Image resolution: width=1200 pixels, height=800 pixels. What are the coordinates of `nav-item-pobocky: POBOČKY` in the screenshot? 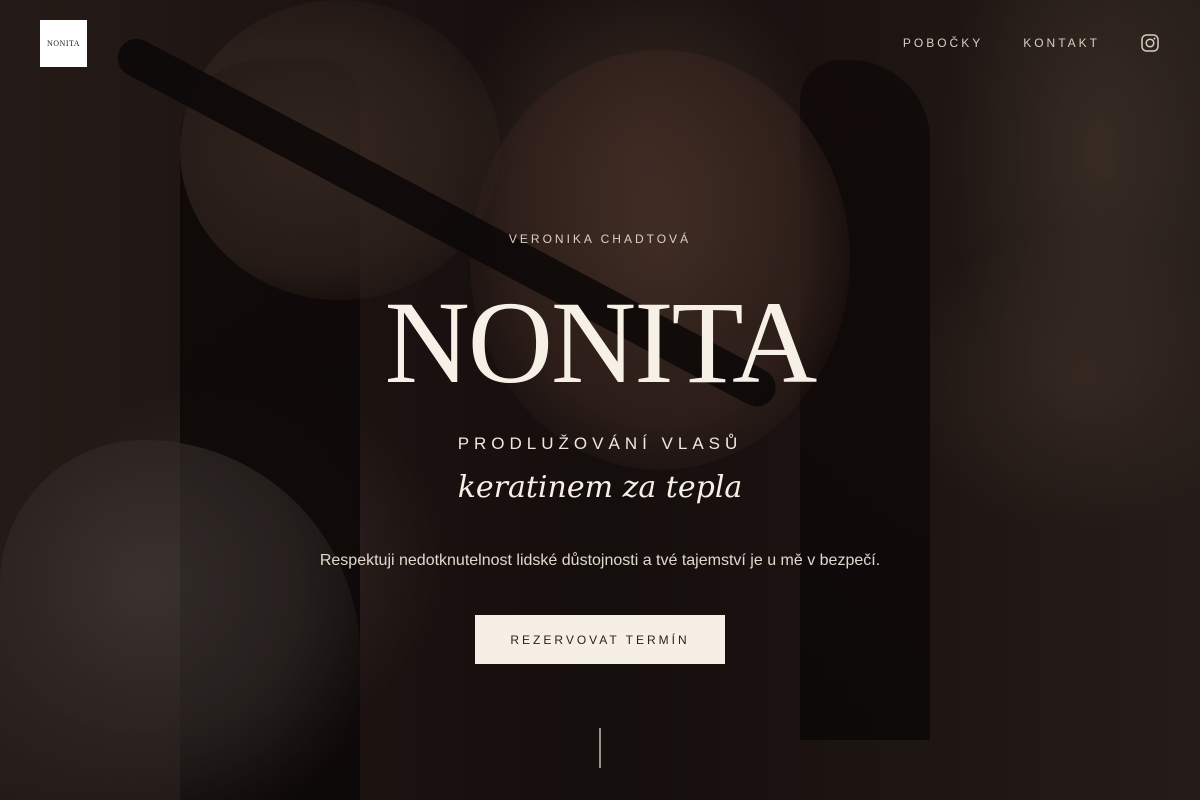 It's located at (943, 43).